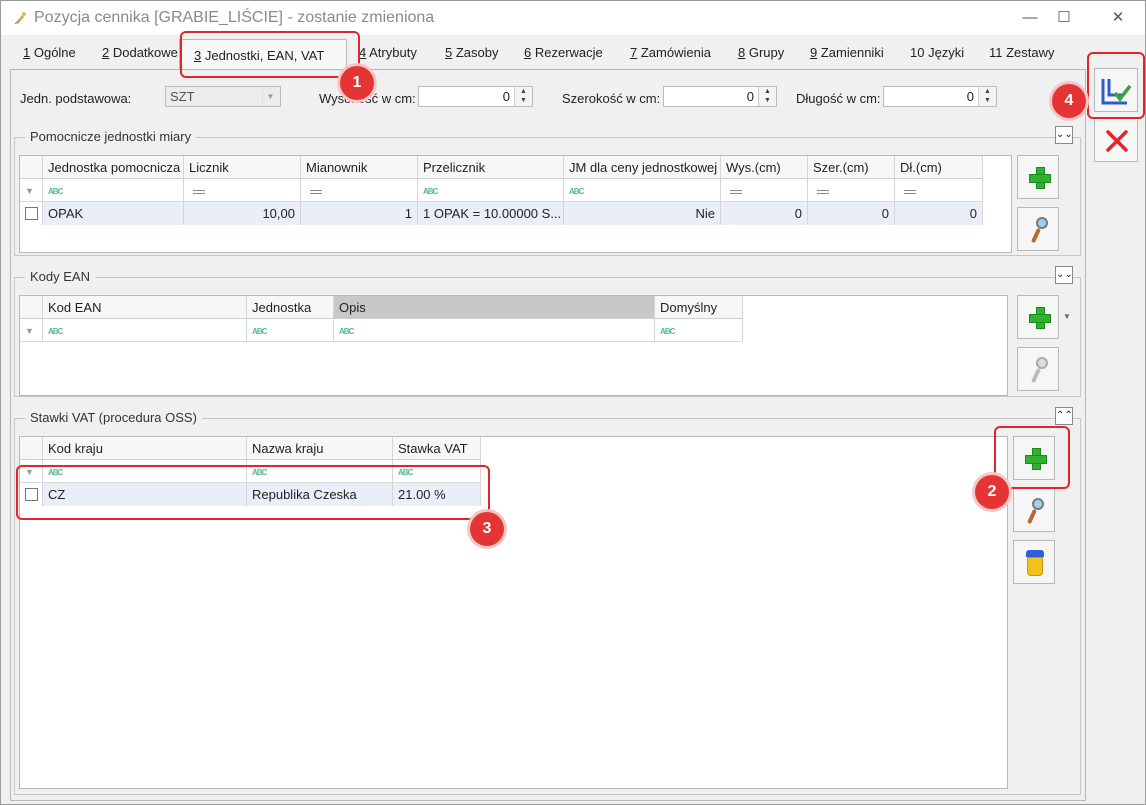  Describe the element at coordinates (359, 213) in the screenshot. I see `cell-denominator: 1` at that location.